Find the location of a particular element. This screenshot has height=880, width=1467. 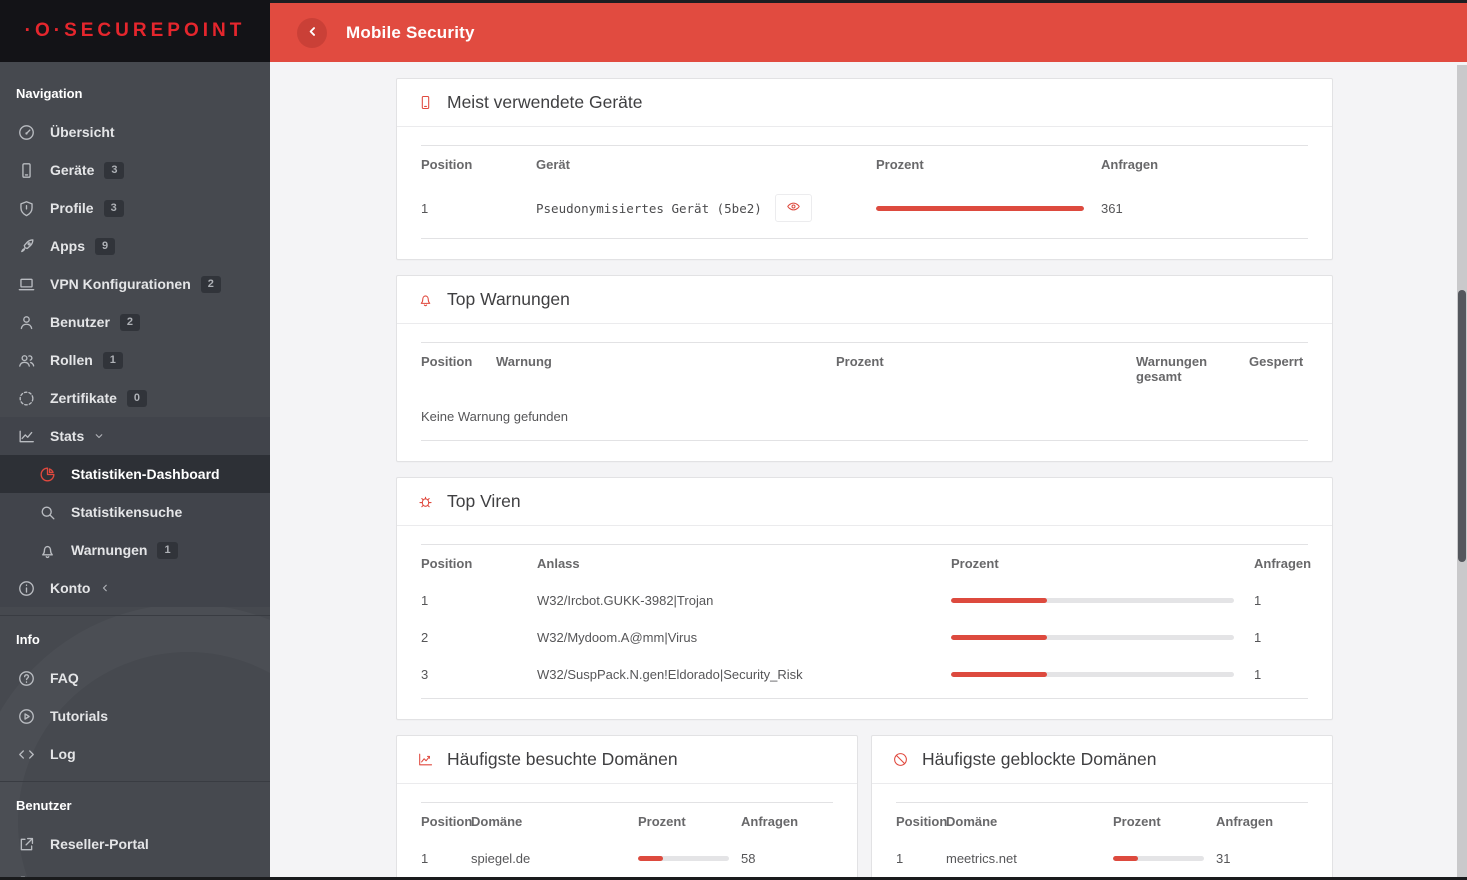

sidebar-item-zertifikate: Zertifikate 0 is located at coordinates (135, 398).